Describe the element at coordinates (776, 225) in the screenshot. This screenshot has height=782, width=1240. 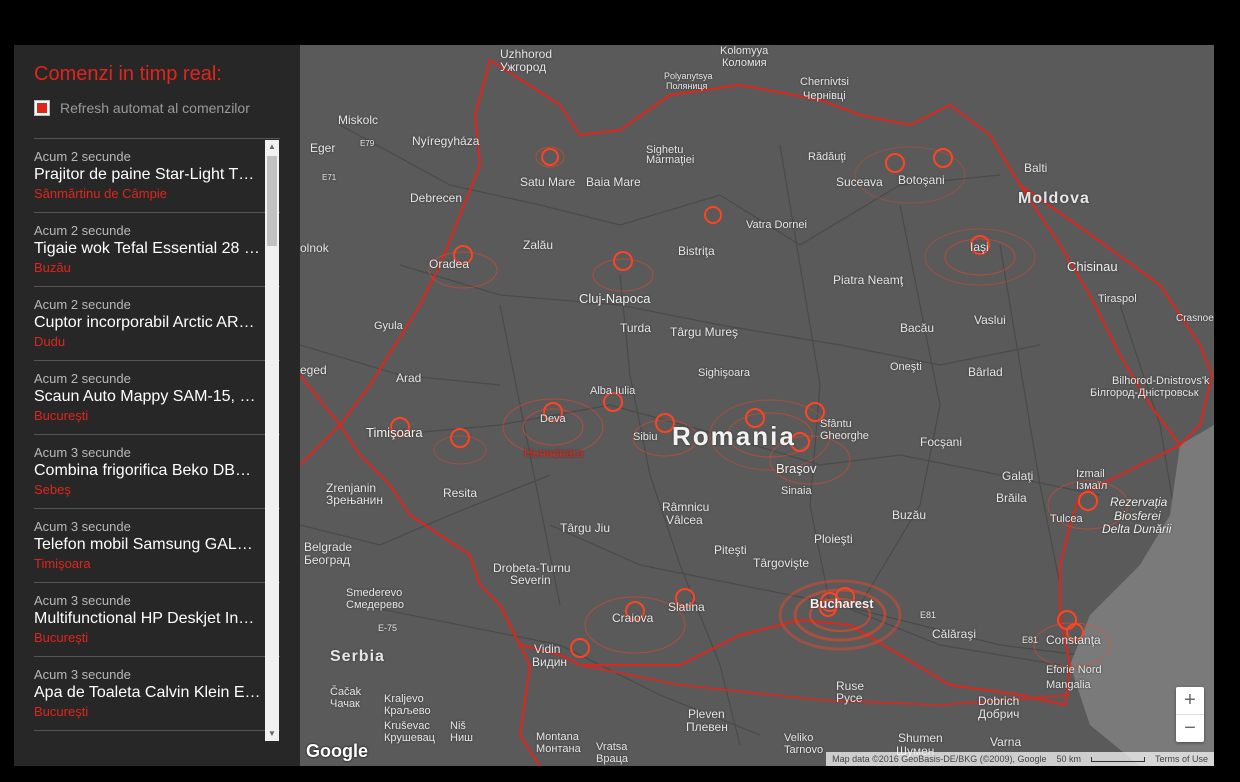
I see `map-label: Vatra Dornei` at that location.